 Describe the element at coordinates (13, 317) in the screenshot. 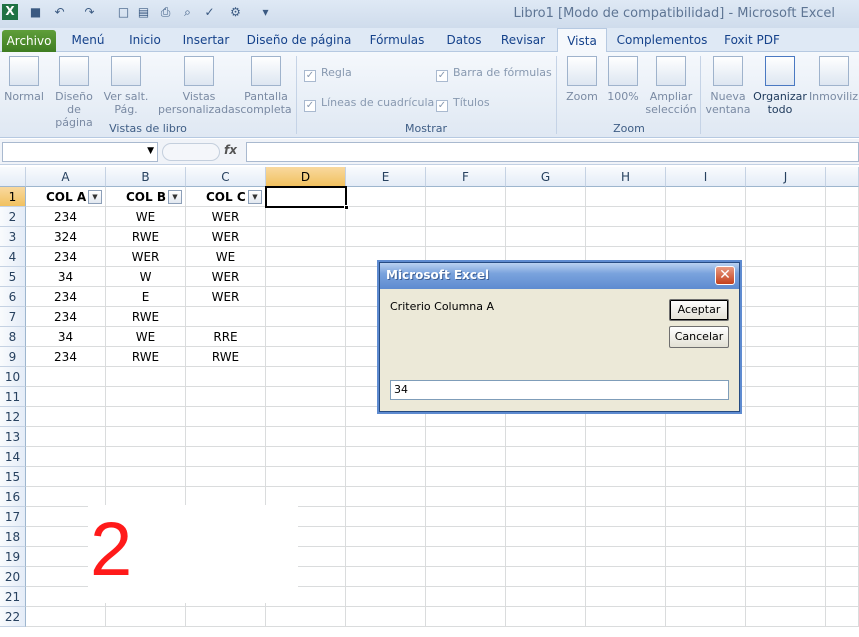

I see `row-header-7: 7` at that location.